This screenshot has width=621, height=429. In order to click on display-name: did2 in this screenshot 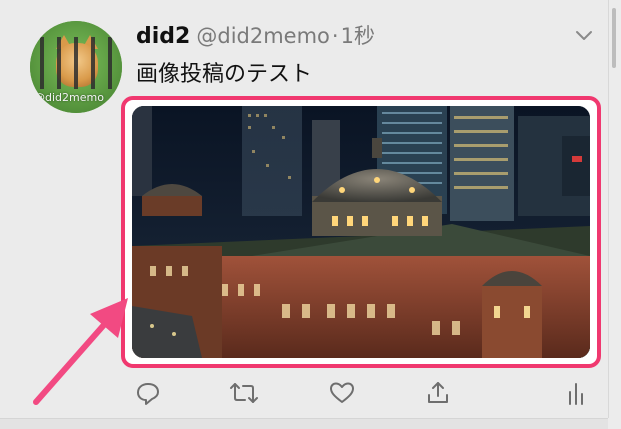, I will do `click(163, 36)`.